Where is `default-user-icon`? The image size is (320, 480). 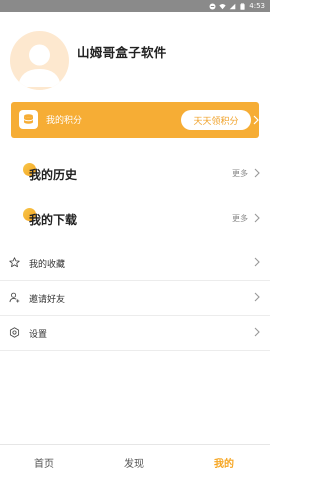
default-user-icon is located at coordinates (39, 65).